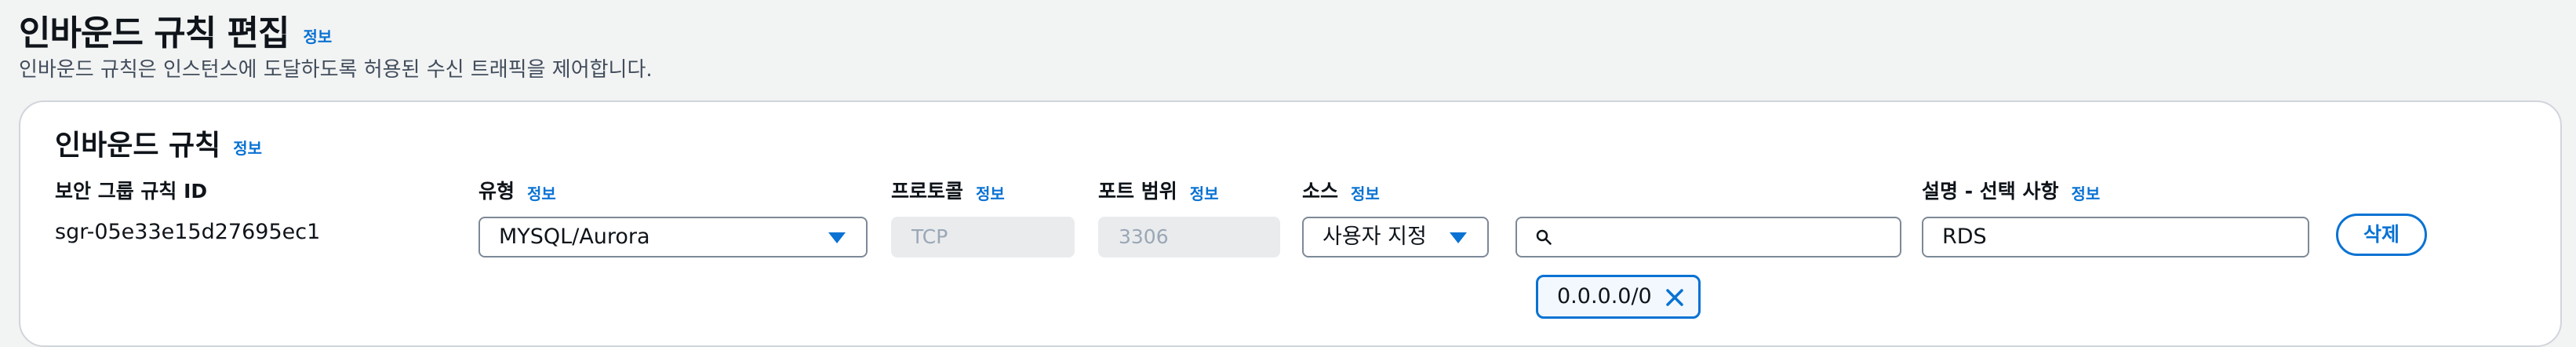 Image resolution: width=2576 pixels, height=347 pixels. I want to click on source-cidr-token: 0.0.0.0/0, so click(1618, 297).